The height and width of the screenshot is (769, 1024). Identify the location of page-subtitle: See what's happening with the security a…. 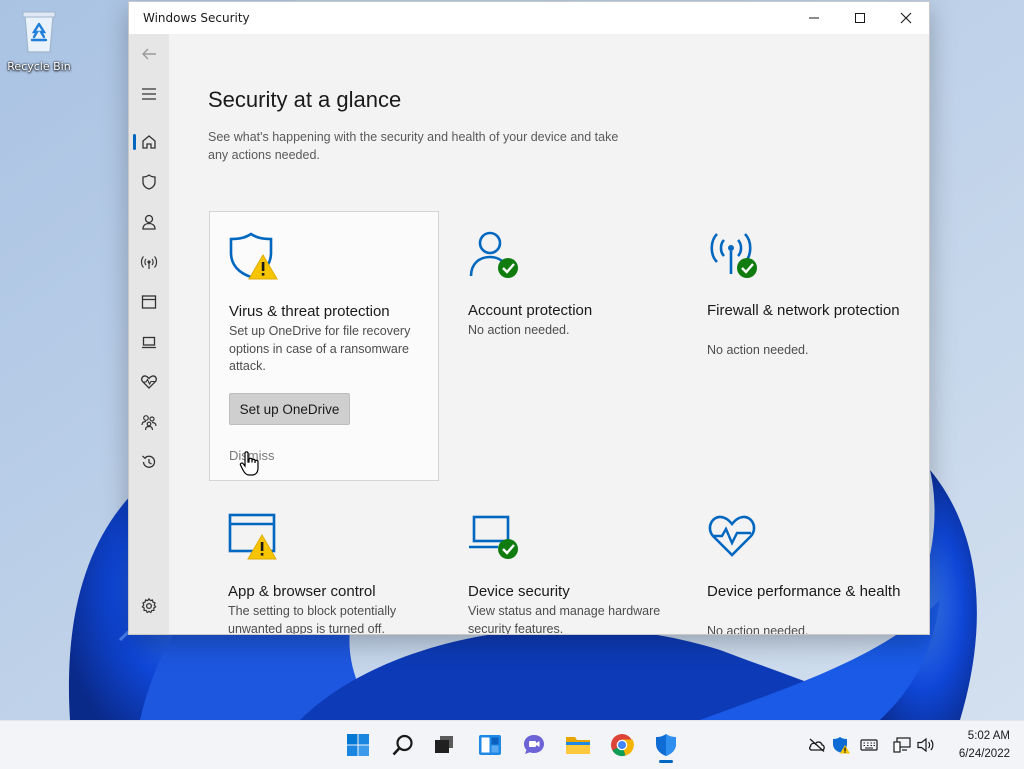
(413, 146).